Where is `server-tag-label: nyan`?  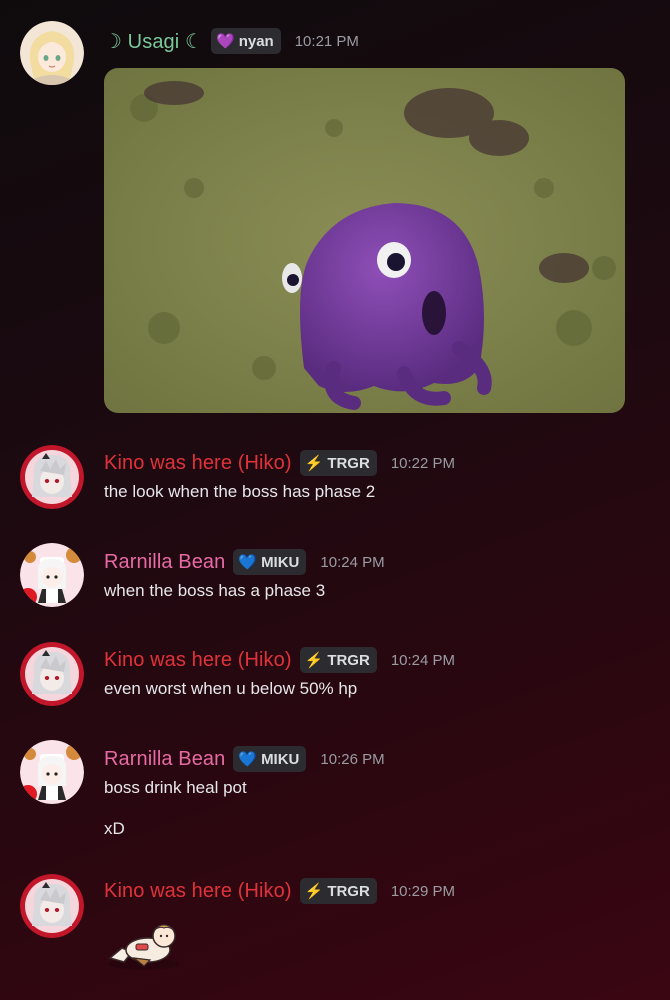
server-tag-label: nyan is located at coordinates (256, 41).